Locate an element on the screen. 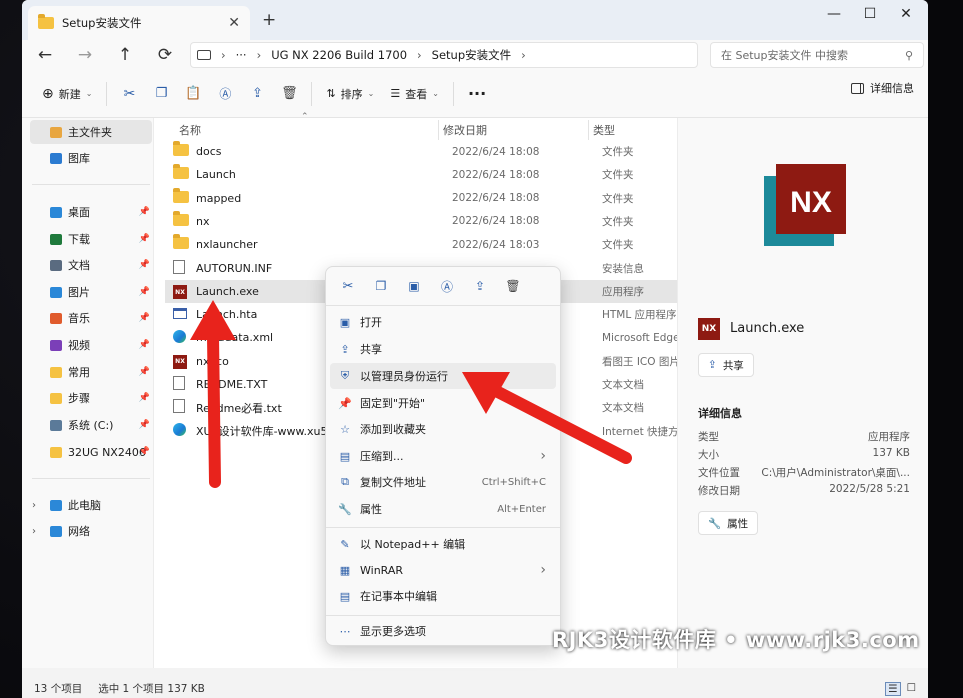  copy-button: ❐ is located at coordinates (161, 94).